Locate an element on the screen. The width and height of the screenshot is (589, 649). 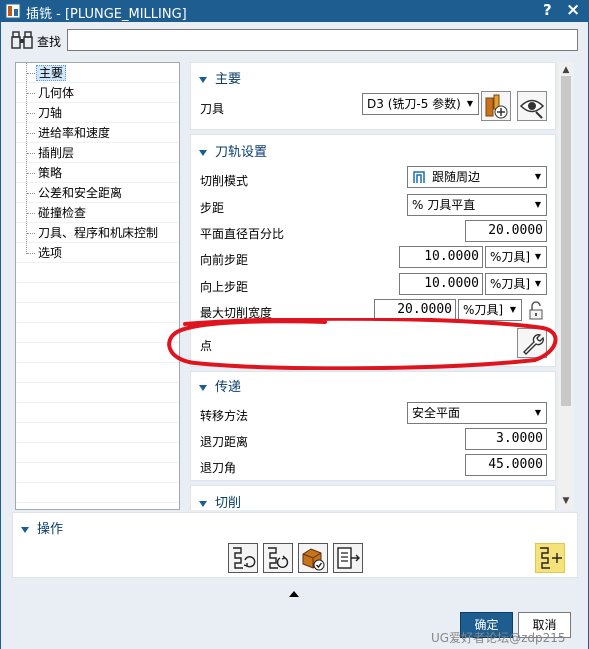
stepover-label: 步距 is located at coordinates (212, 208).